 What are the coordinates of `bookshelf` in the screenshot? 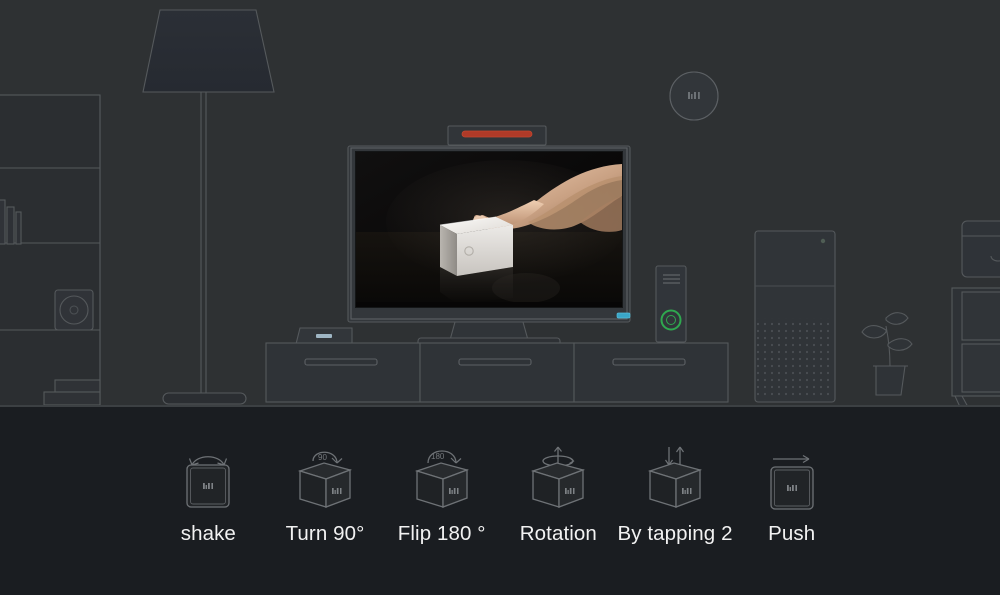 It's located at (50, 250).